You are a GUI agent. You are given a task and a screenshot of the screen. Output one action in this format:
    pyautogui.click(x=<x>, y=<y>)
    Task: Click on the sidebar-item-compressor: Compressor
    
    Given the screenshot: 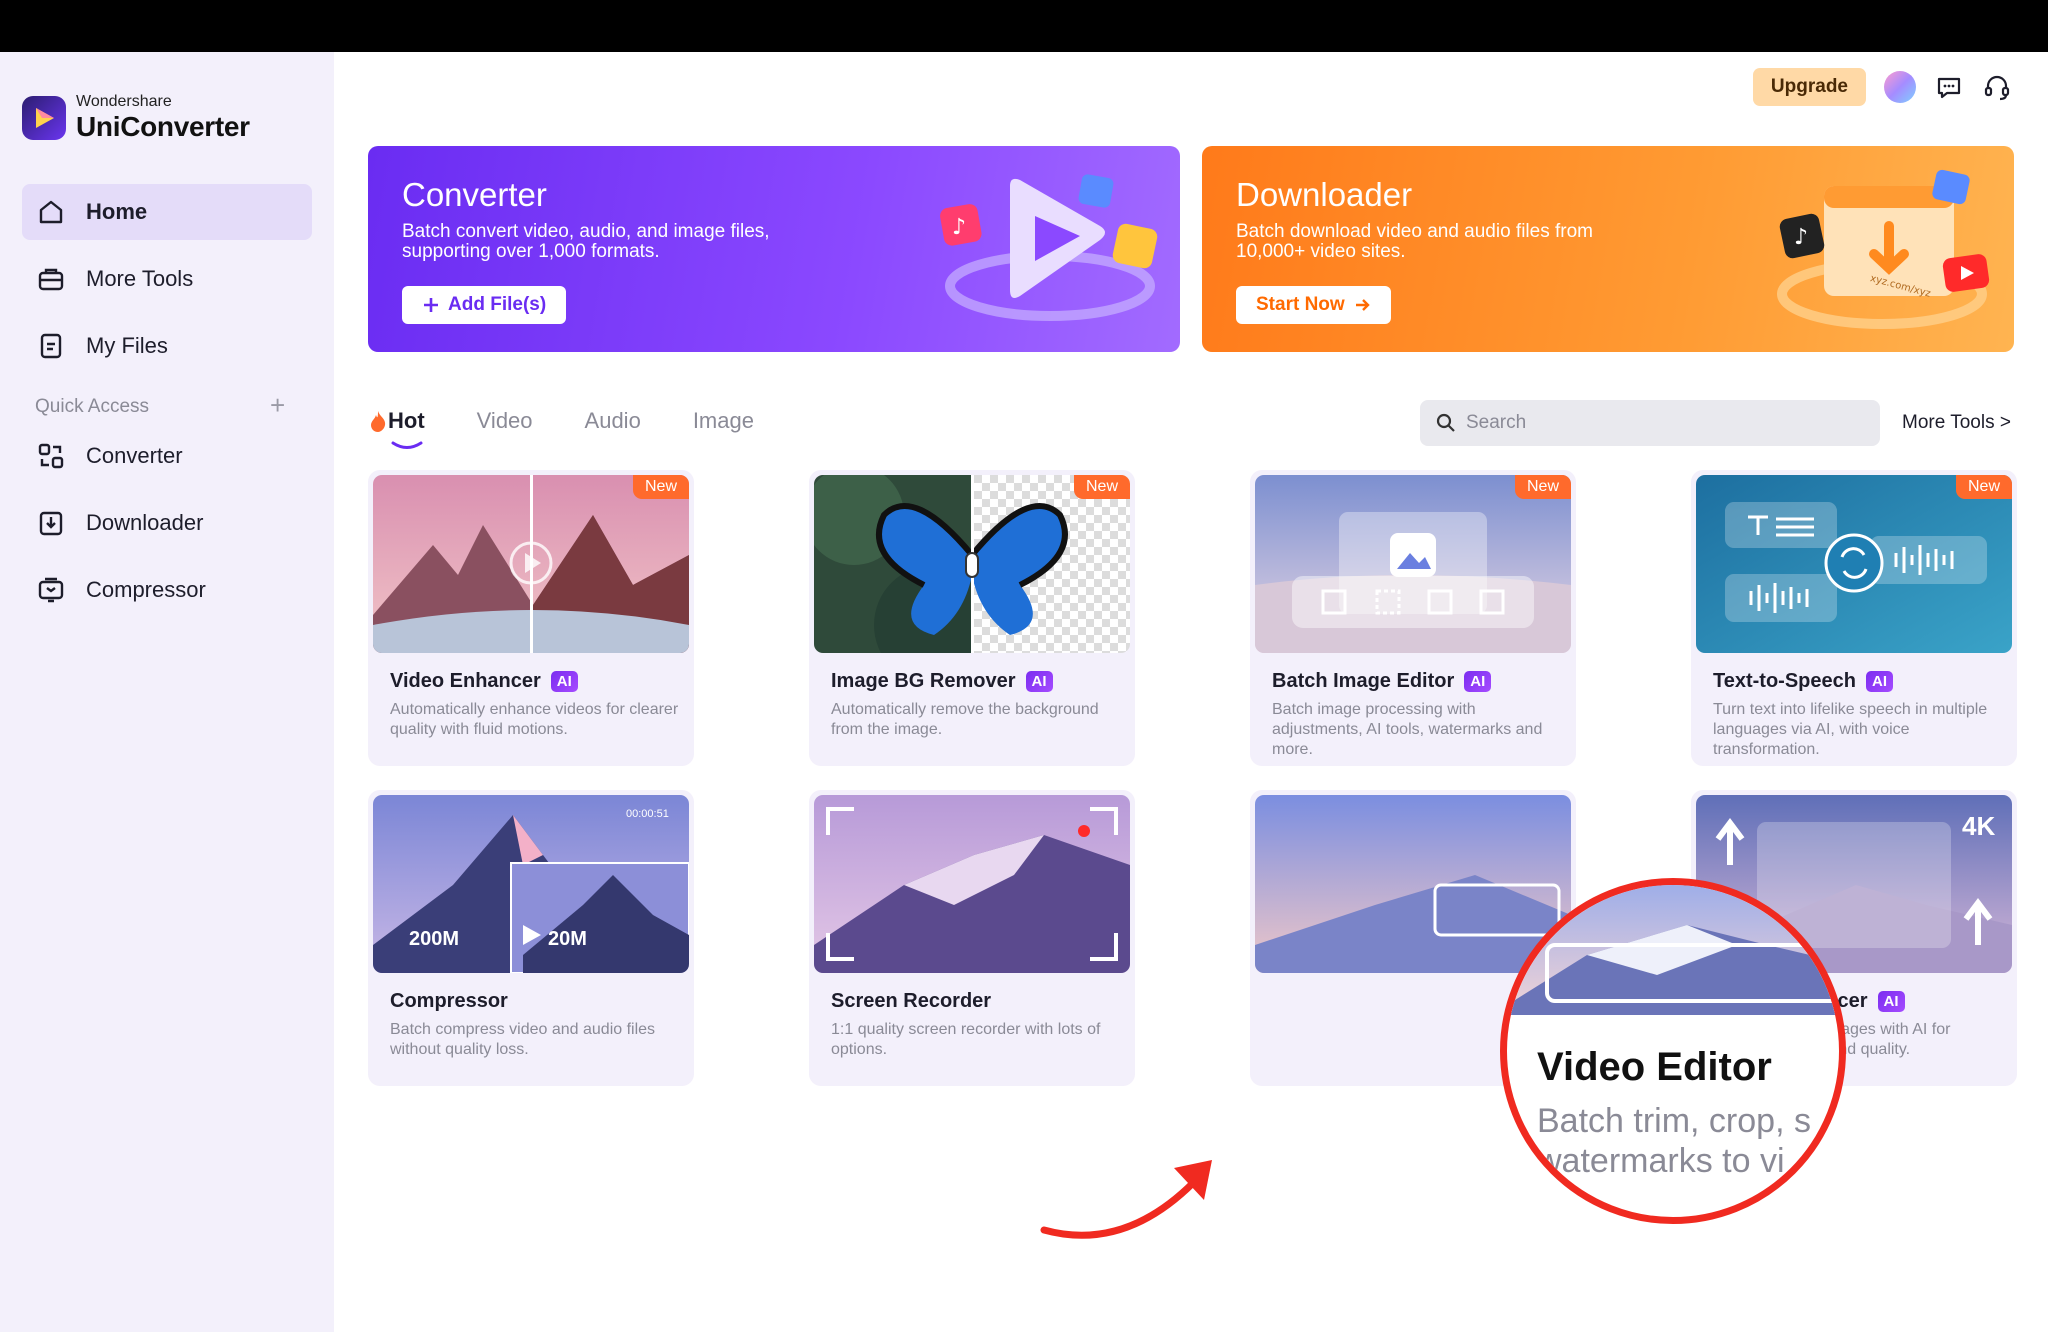 What is the action you would take?
    pyautogui.click(x=167, y=590)
    